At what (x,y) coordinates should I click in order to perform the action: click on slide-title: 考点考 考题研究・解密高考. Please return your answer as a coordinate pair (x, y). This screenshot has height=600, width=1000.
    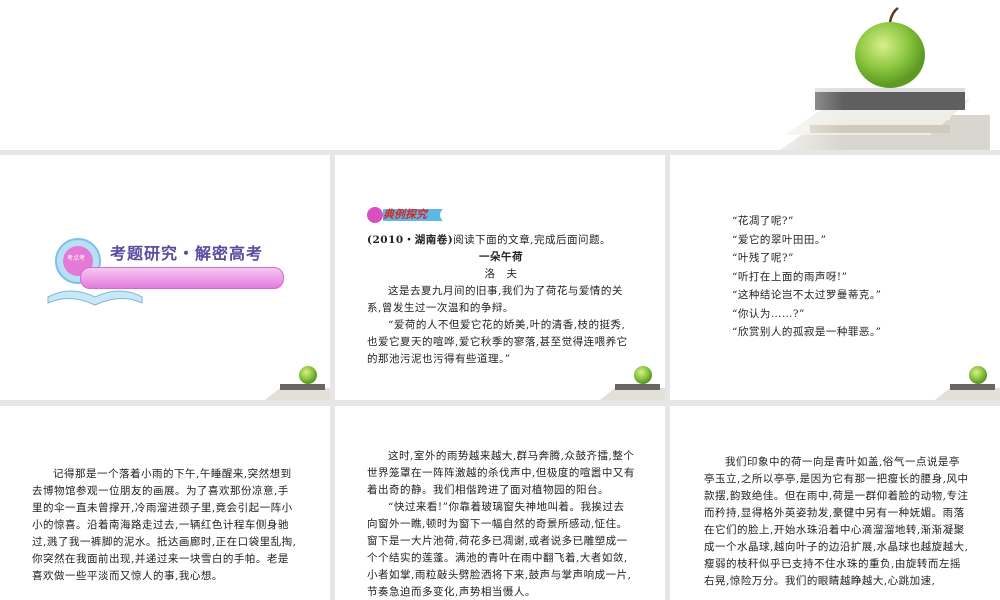
    Looking at the image, I should click on (165, 277).